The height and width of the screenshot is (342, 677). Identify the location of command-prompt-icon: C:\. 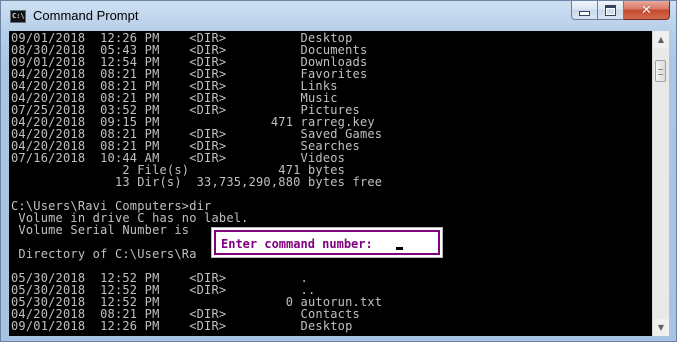
(18, 16).